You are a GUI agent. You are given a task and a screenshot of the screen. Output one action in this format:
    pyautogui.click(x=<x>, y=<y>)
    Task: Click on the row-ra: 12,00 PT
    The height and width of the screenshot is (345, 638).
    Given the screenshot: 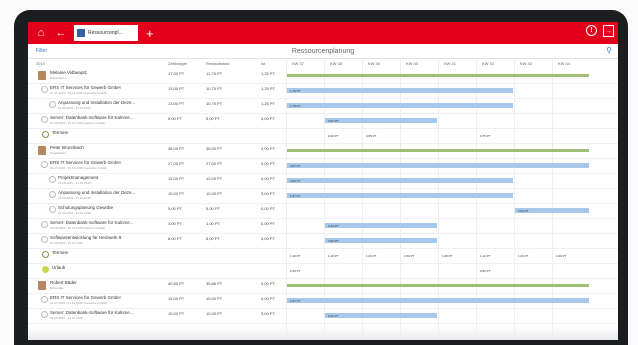 What is the action you would take?
    pyautogui.click(x=214, y=178)
    